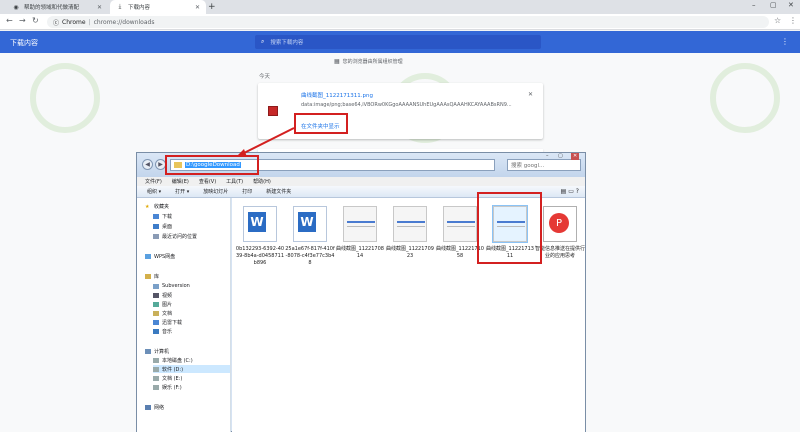 The width and height of the screenshot is (800, 432). What do you see at coordinates (152, 276) in the screenshot?
I see `nav-libraries: 库` at bounding box center [152, 276].